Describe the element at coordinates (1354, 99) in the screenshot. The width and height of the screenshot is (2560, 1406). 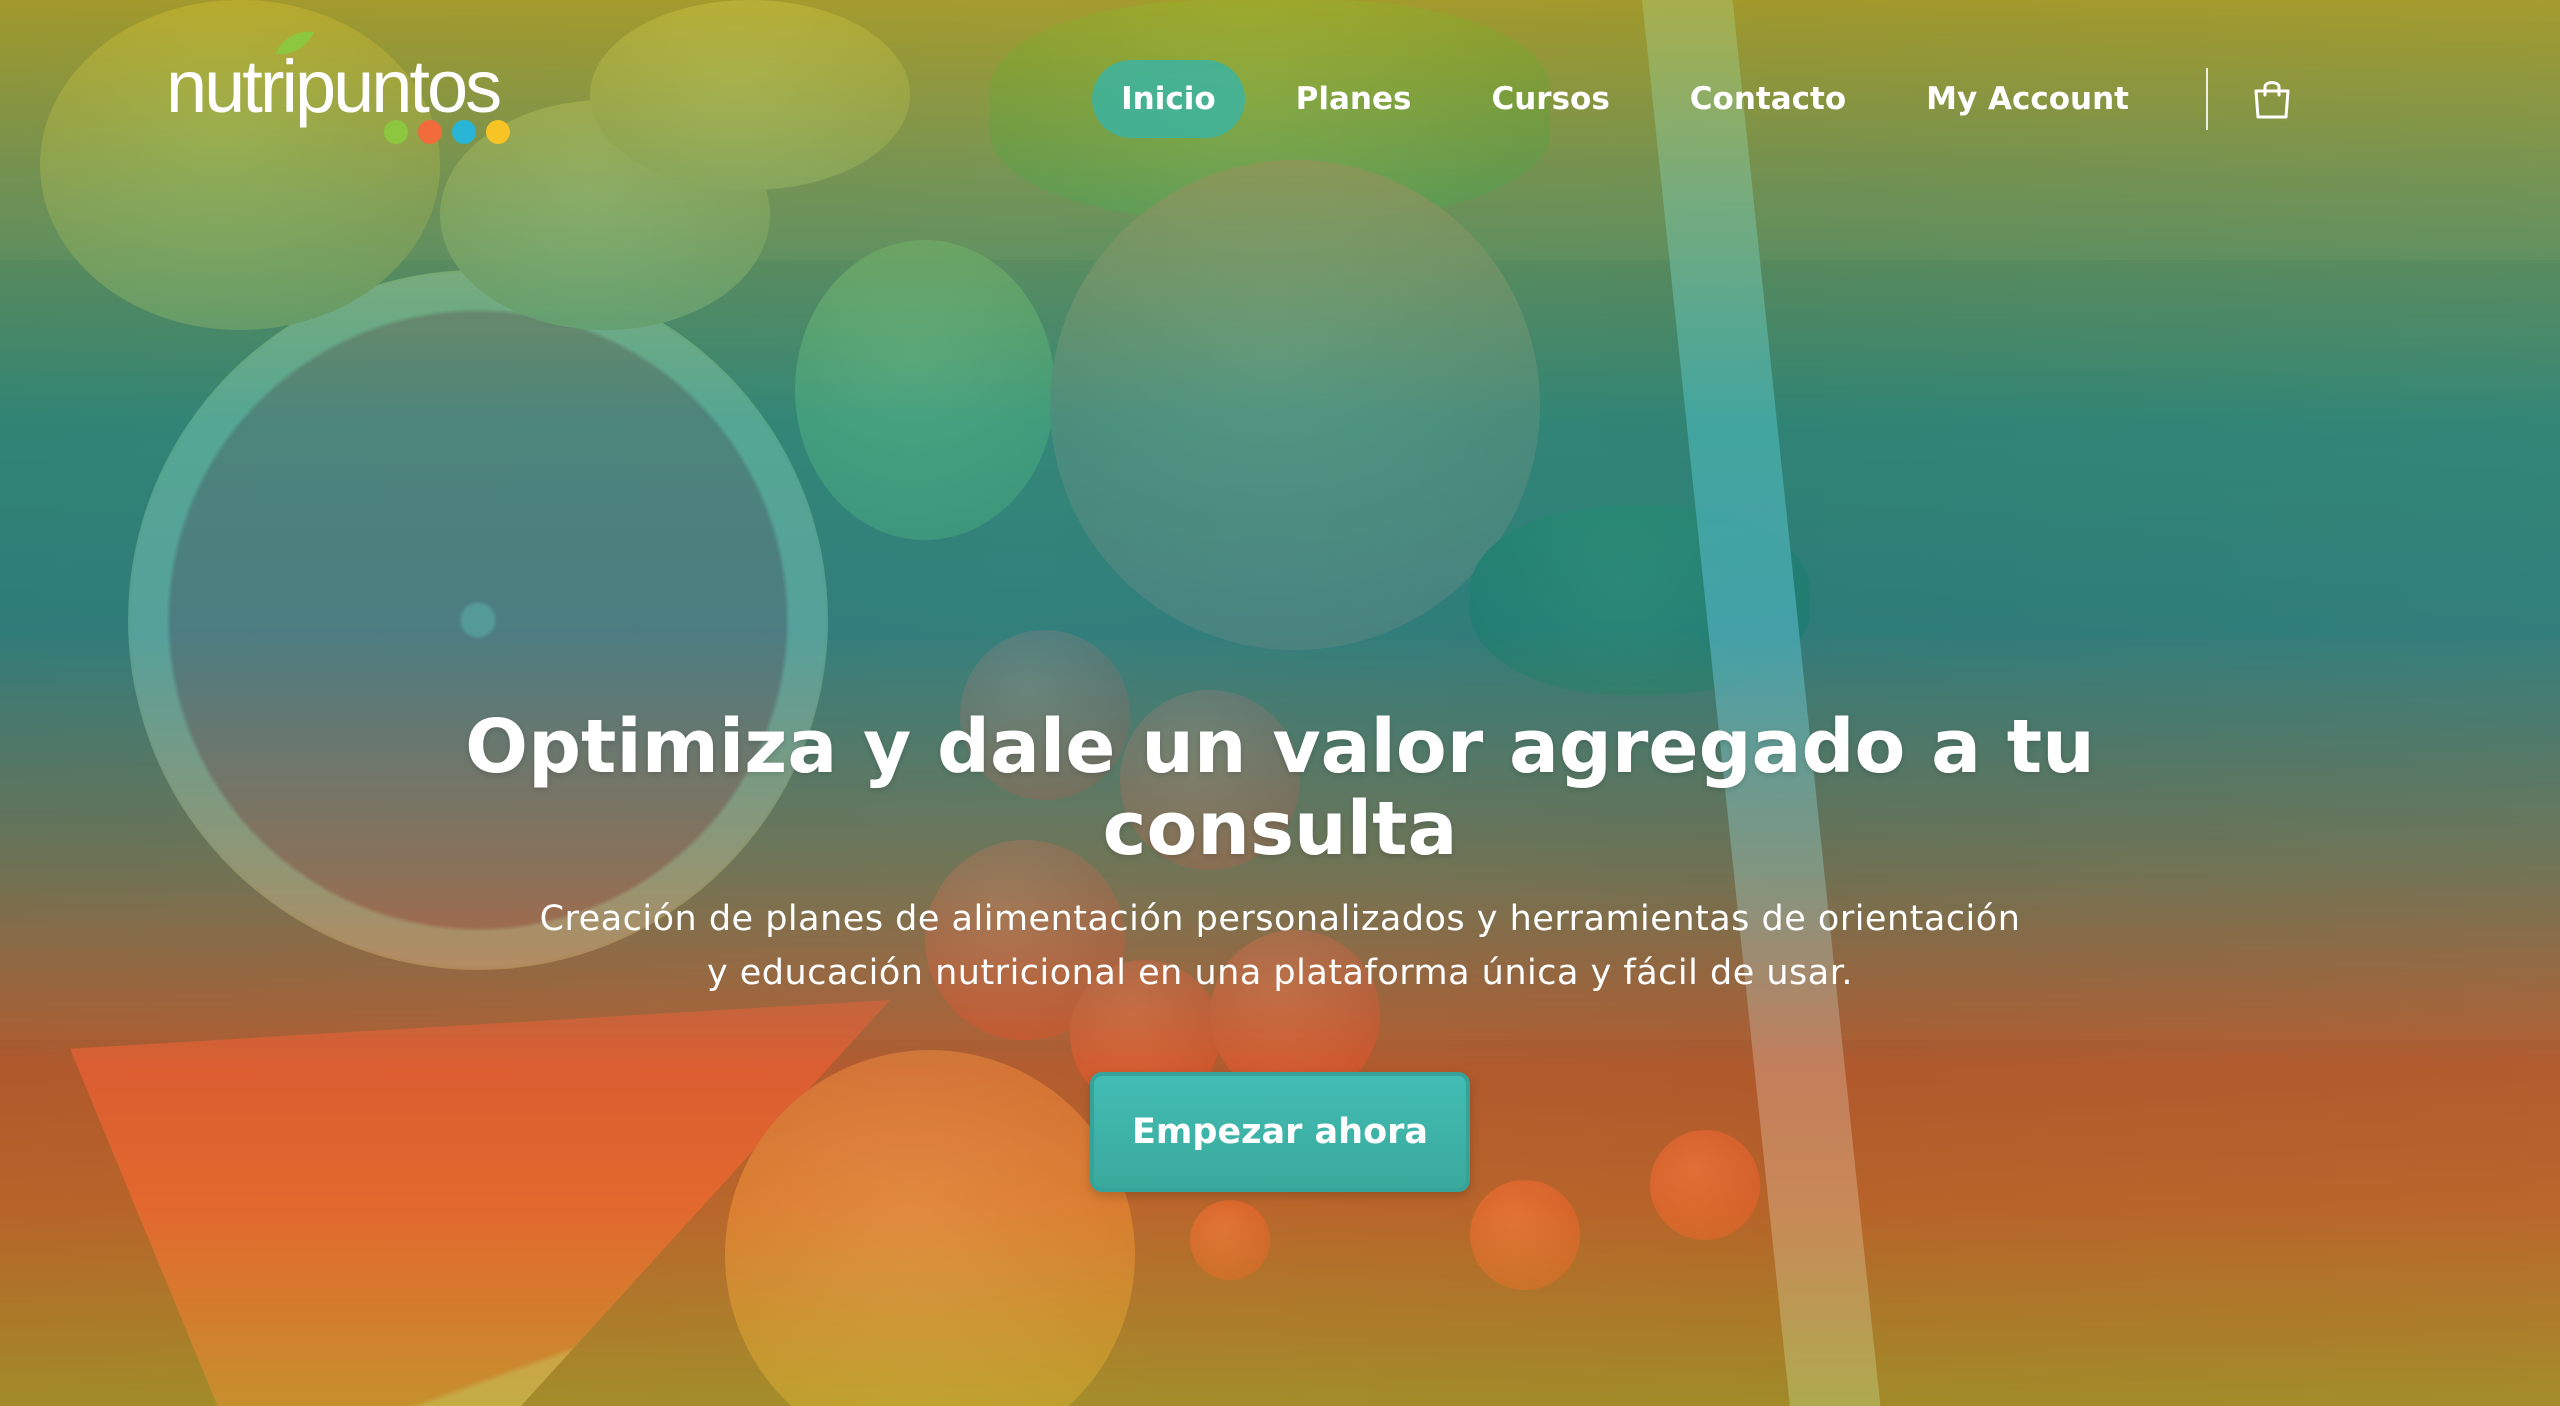
I see `nav-item-planes: Planes` at that location.